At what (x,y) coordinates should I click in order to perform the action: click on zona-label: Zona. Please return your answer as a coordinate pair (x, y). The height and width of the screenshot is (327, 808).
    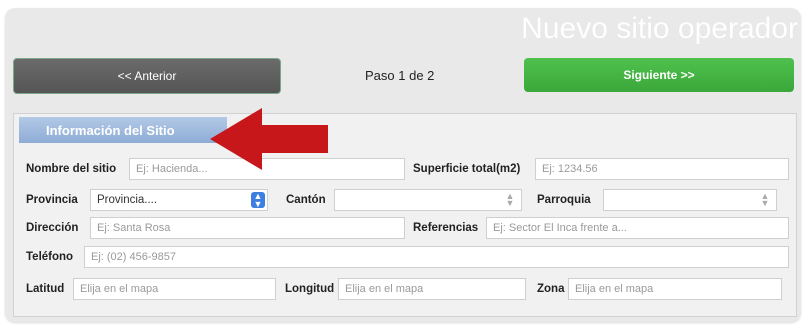
    Looking at the image, I should click on (551, 289).